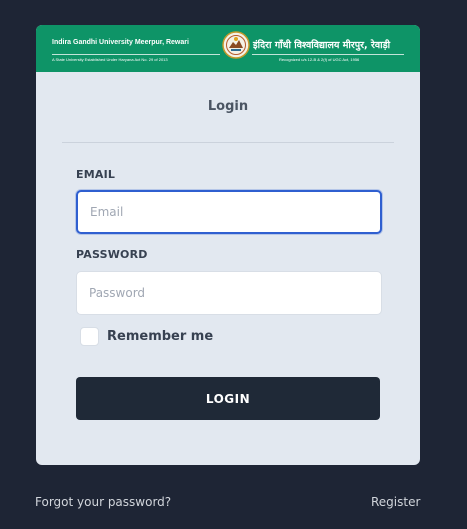 The width and height of the screenshot is (467, 529). I want to click on remember-me-label: Remember me, so click(160, 336).